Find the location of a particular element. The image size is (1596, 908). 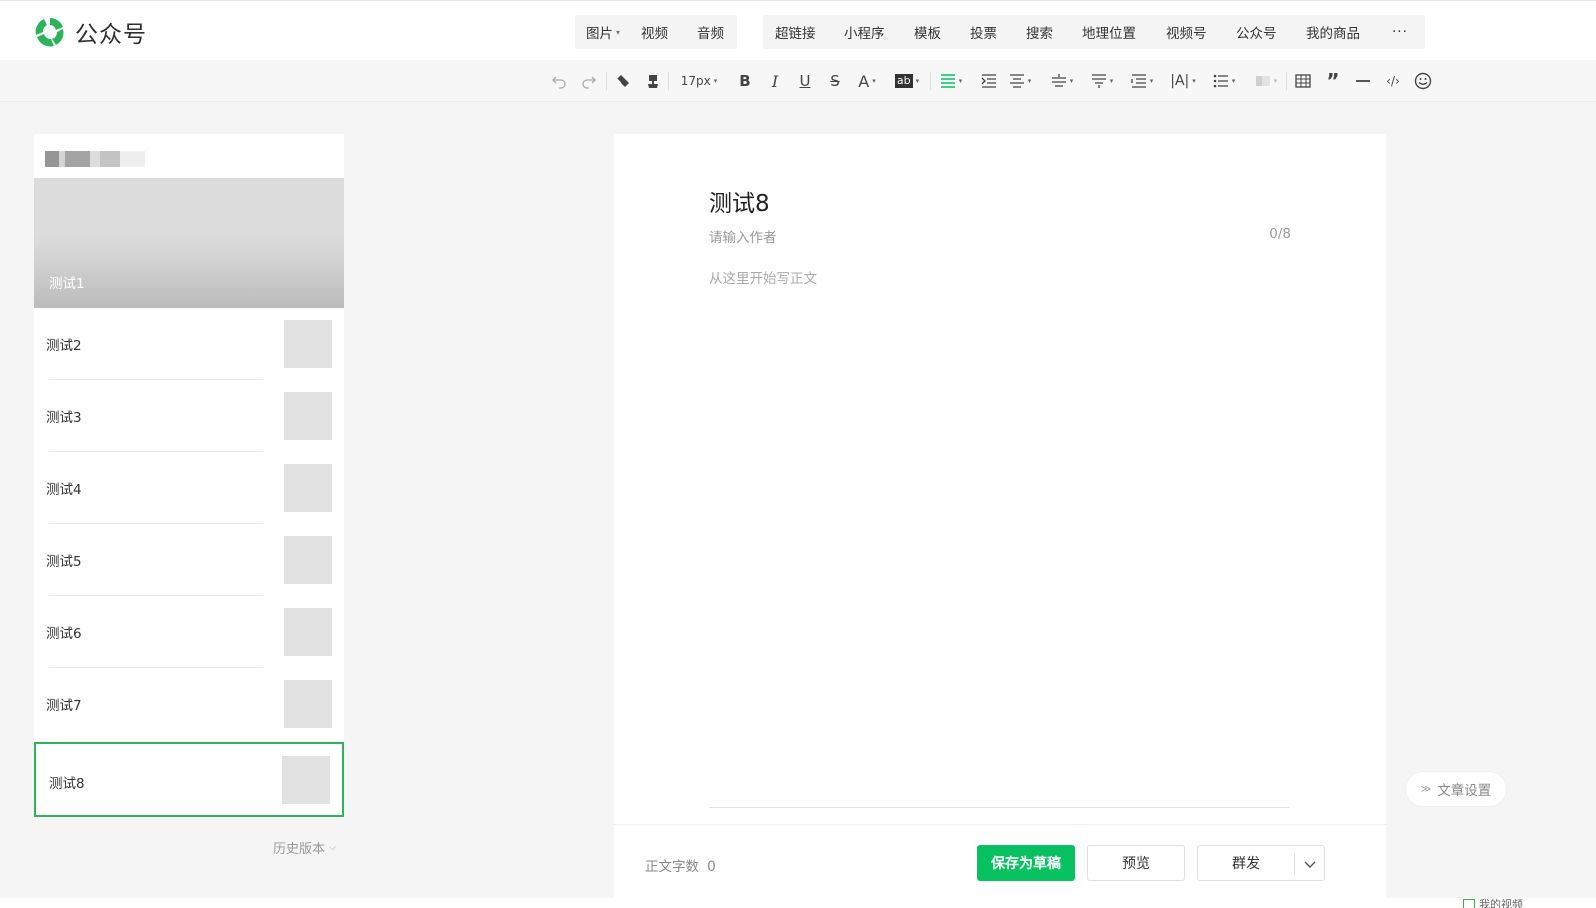

insert-image-menu: 图片 ▾ is located at coordinates (613, 32).